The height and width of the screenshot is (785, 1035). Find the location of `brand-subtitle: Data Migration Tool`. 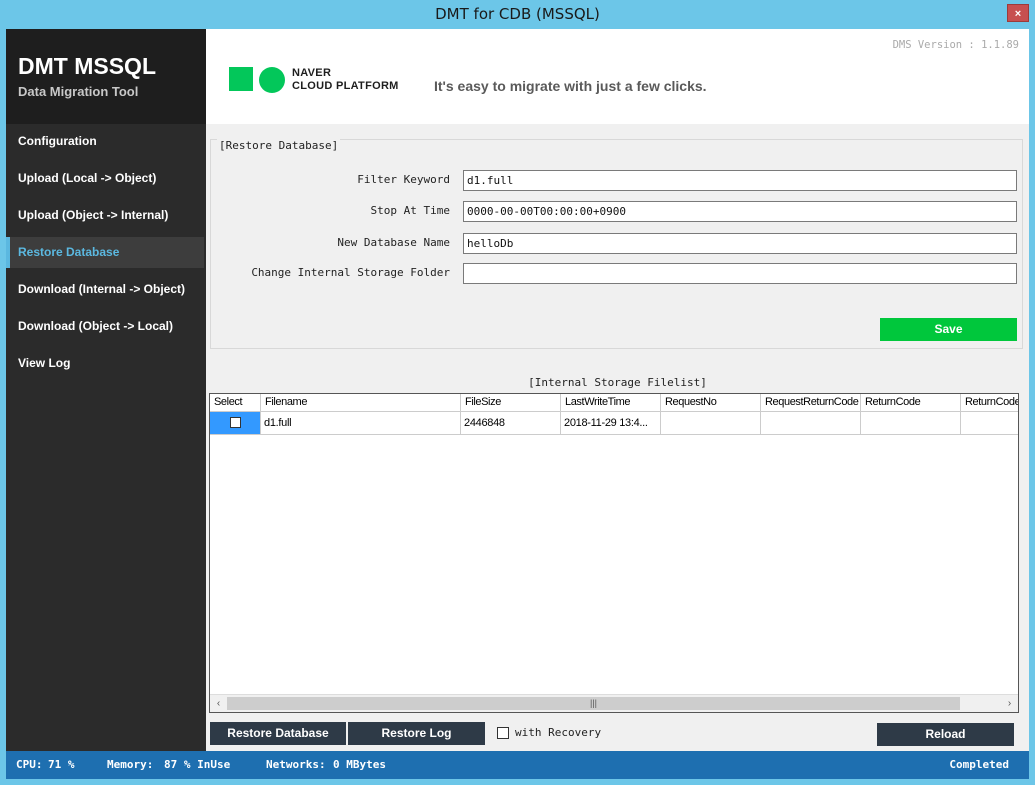

brand-subtitle: Data Migration Tool is located at coordinates (78, 91).